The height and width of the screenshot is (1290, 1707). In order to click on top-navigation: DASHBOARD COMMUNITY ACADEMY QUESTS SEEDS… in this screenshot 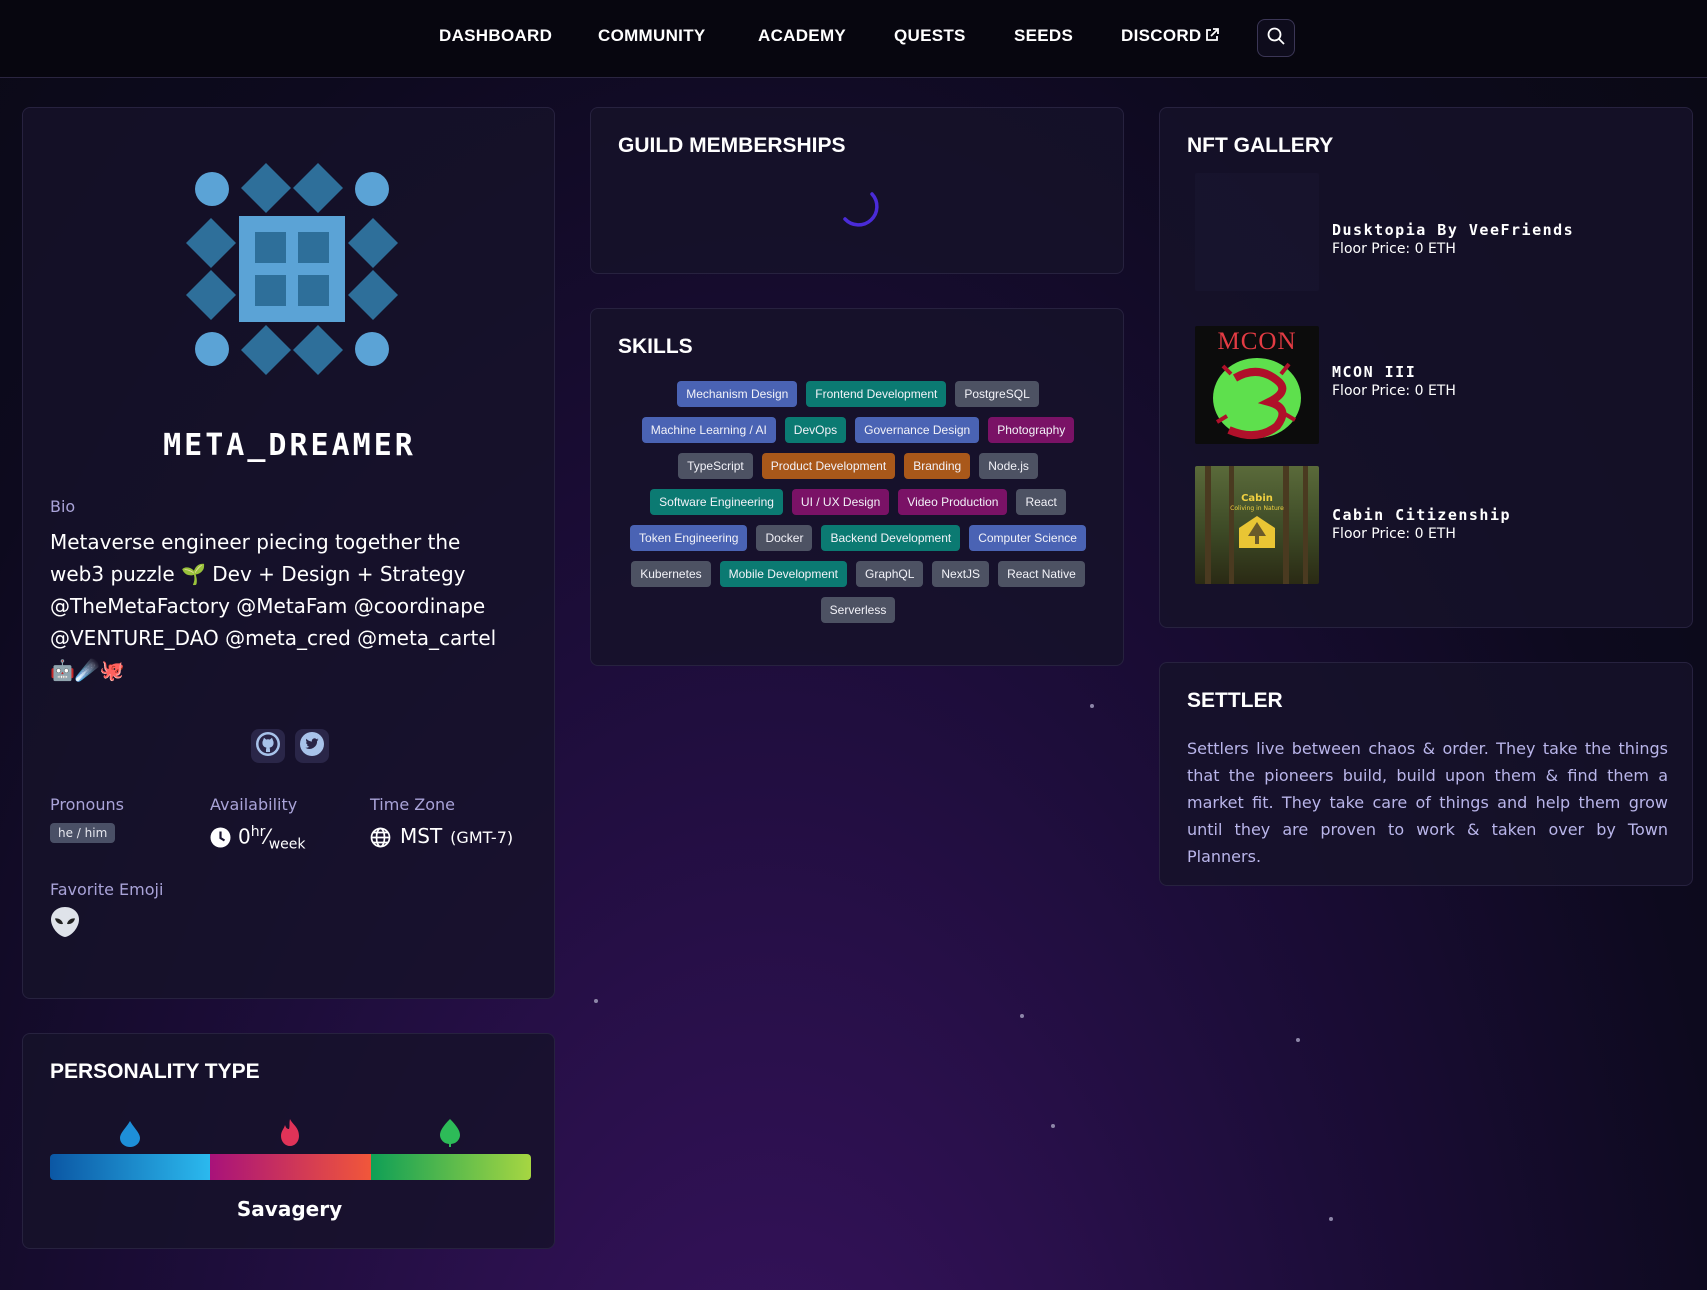, I will do `click(853, 39)`.